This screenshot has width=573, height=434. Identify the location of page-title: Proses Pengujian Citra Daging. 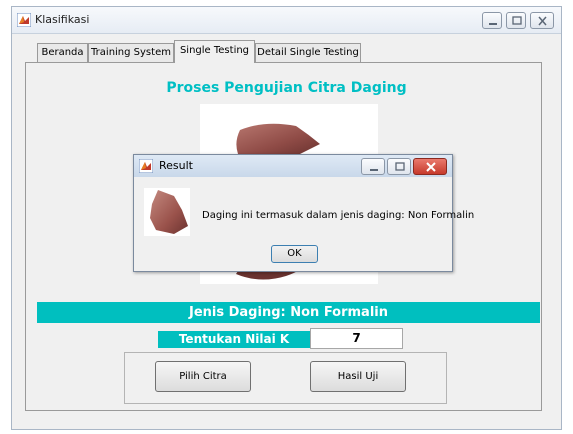
(286, 88).